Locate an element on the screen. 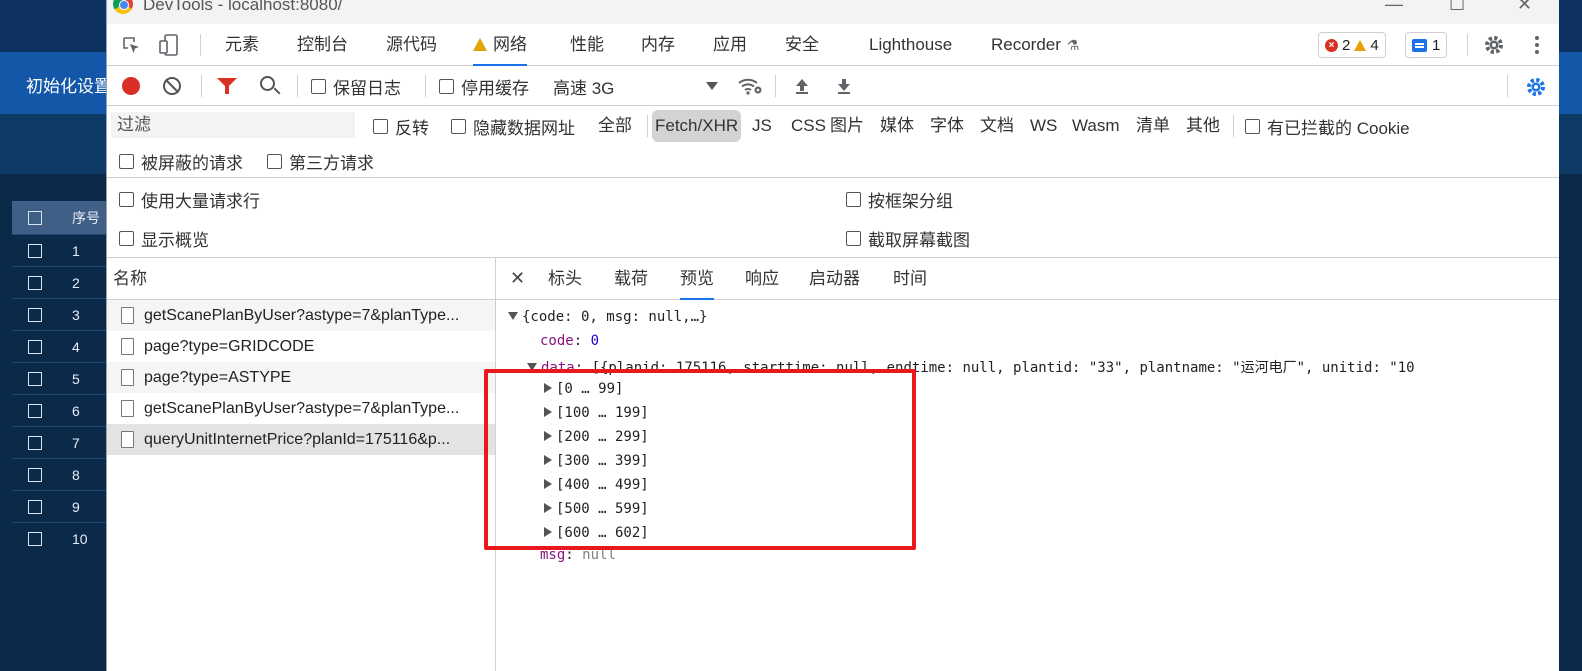 The width and height of the screenshot is (1582, 671). bg-table-row: 5 is located at coordinates (59, 378).